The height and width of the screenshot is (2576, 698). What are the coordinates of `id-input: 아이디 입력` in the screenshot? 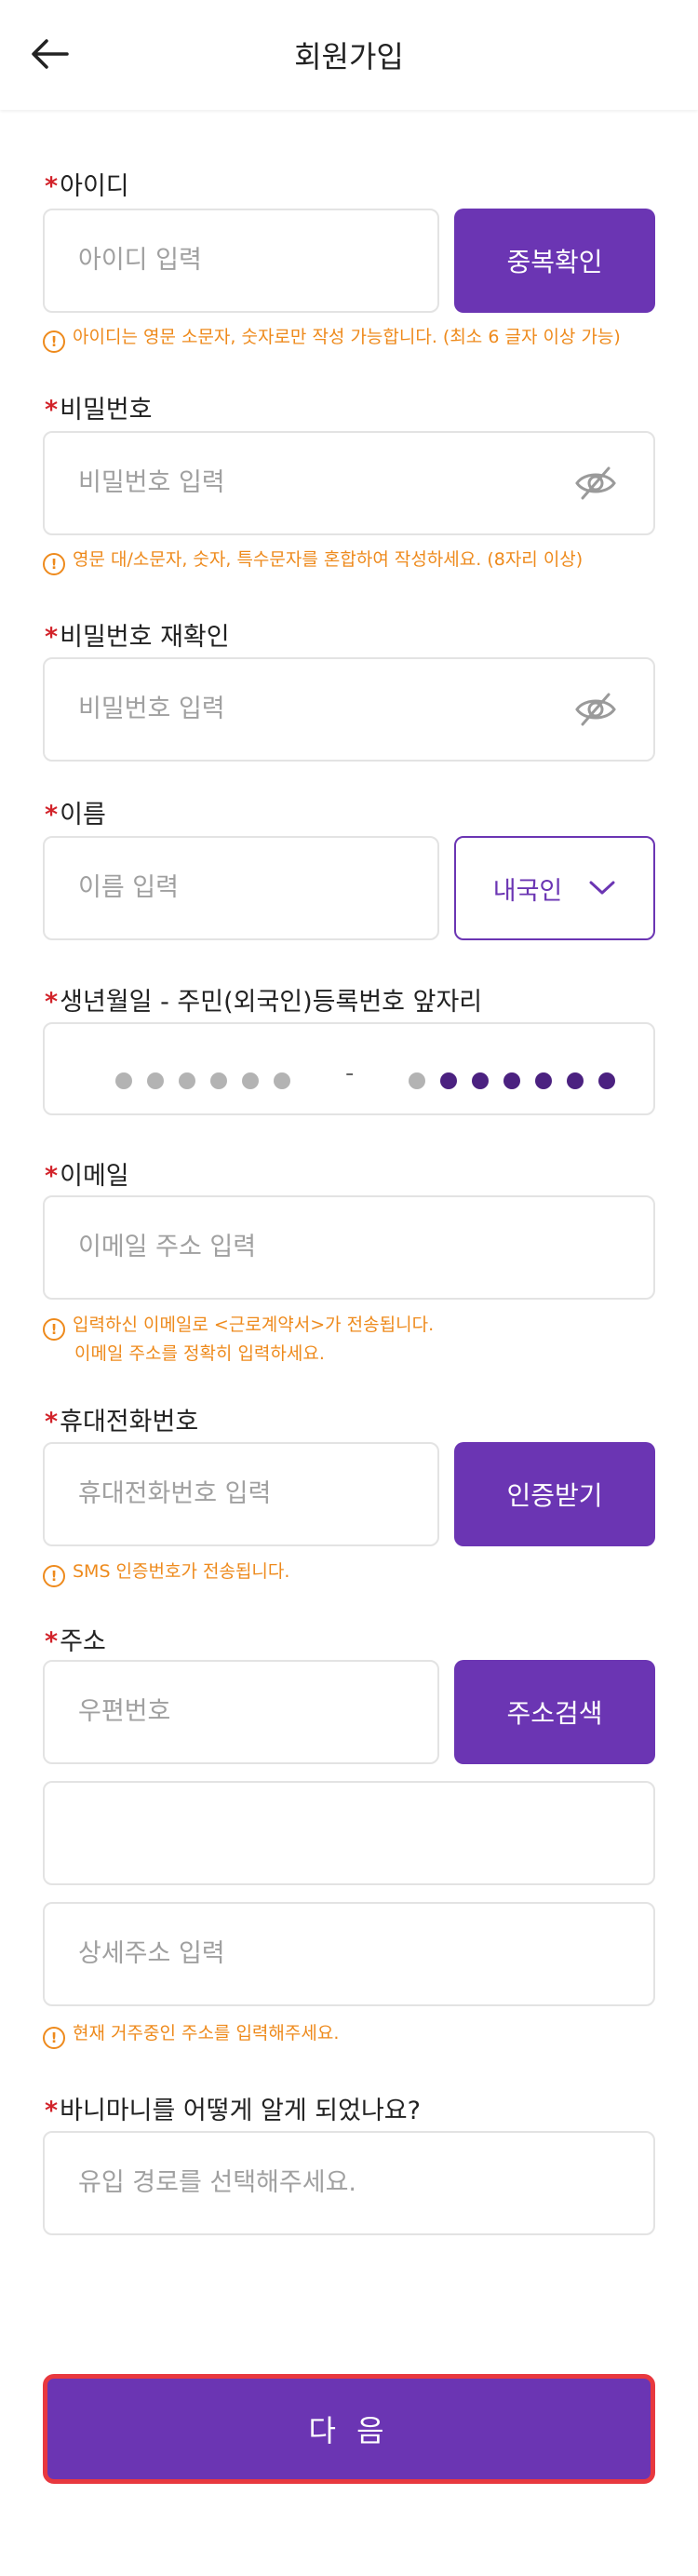 It's located at (241, 261).